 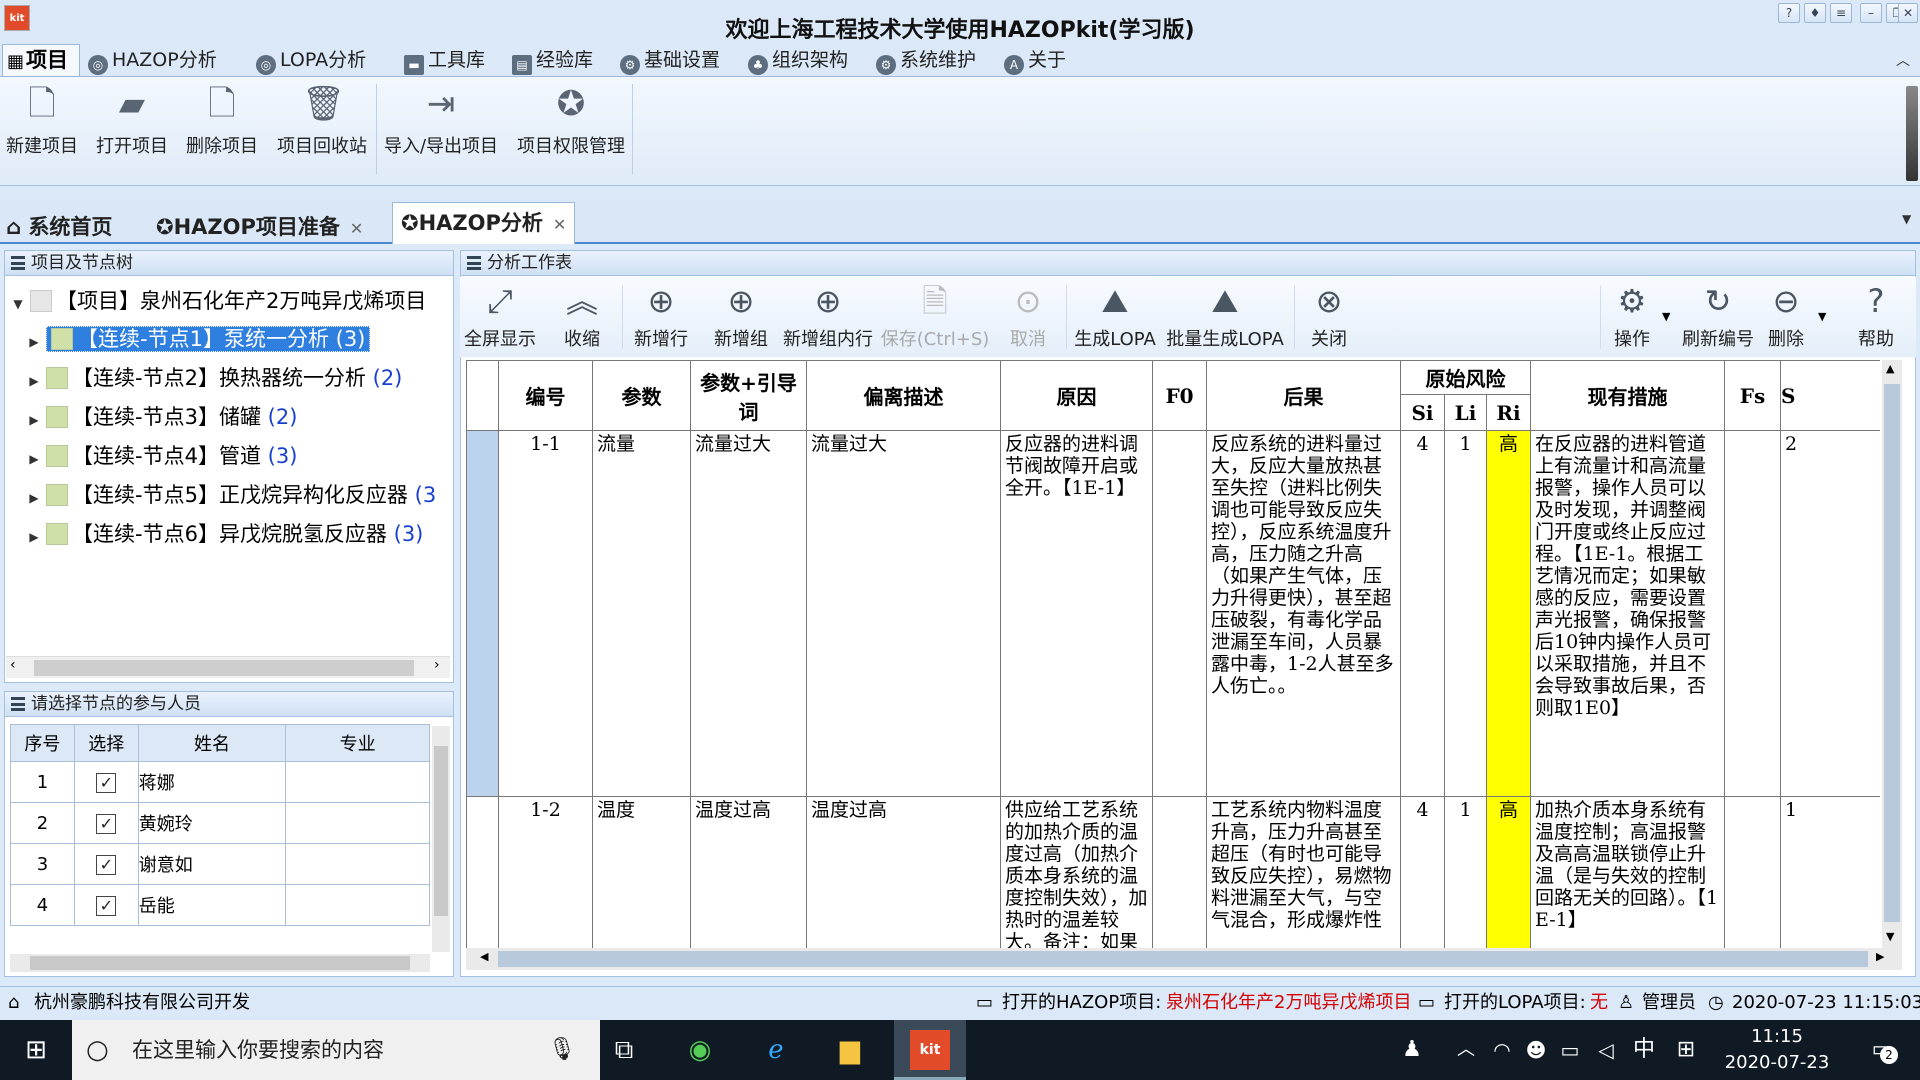 What do you see at coordinates (437, 665) in the screenshot?
I see `scroll-right-icon: ›` at bounding box center [437, 665].